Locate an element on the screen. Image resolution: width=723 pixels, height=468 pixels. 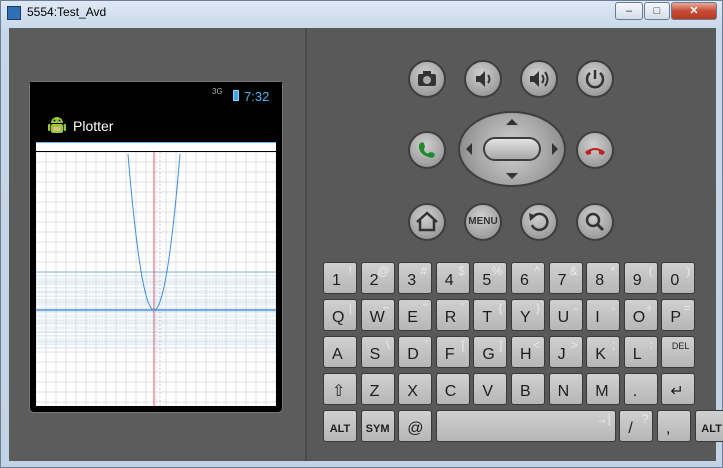
key-↵: ↵ is located at coordinates (678, 389).